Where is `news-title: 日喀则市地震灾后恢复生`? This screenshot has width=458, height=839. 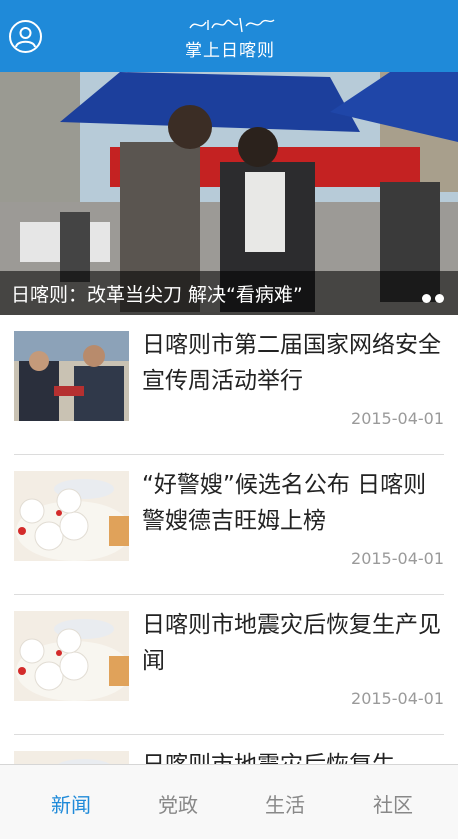 news-title: 日喀则市地震灾后恢复生 is located at coordinates (292, 755).